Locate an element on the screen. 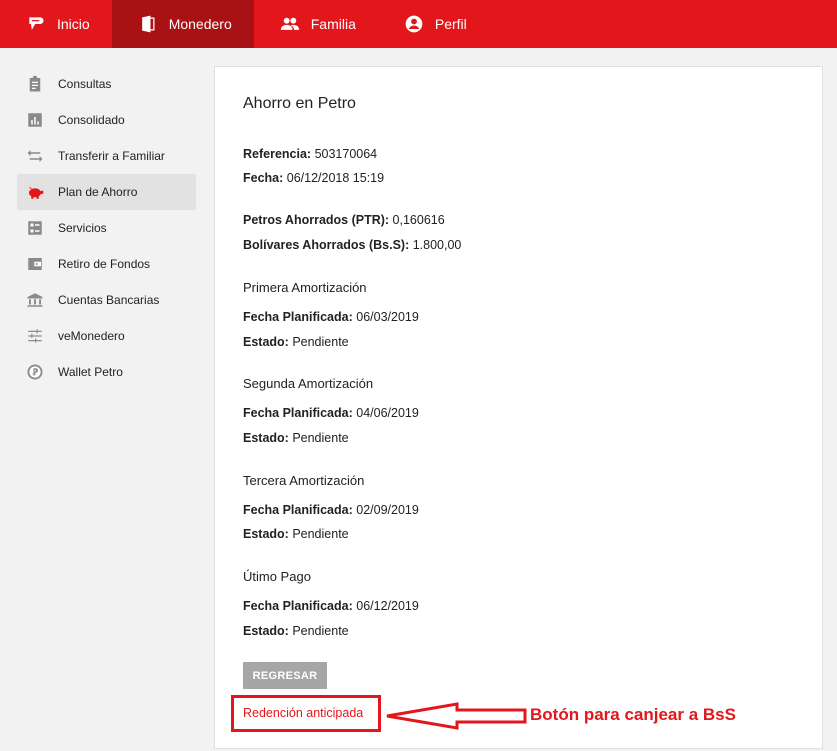 This screenshot has width=837, height=751. fecha-value: 06/12/2018 15:19 is located at coordinates (334, 178).